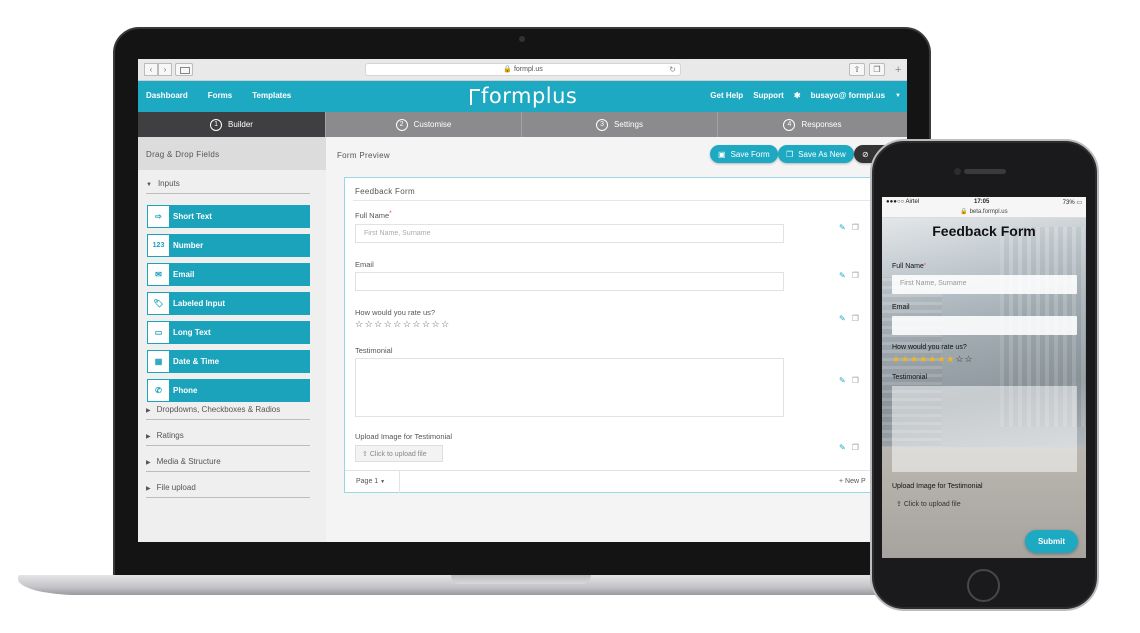  What do you see at coordinates (228, 361) in the screenshot?
I see `field-date-time: ▦ Date & Time` at bounding box center [228, 361].